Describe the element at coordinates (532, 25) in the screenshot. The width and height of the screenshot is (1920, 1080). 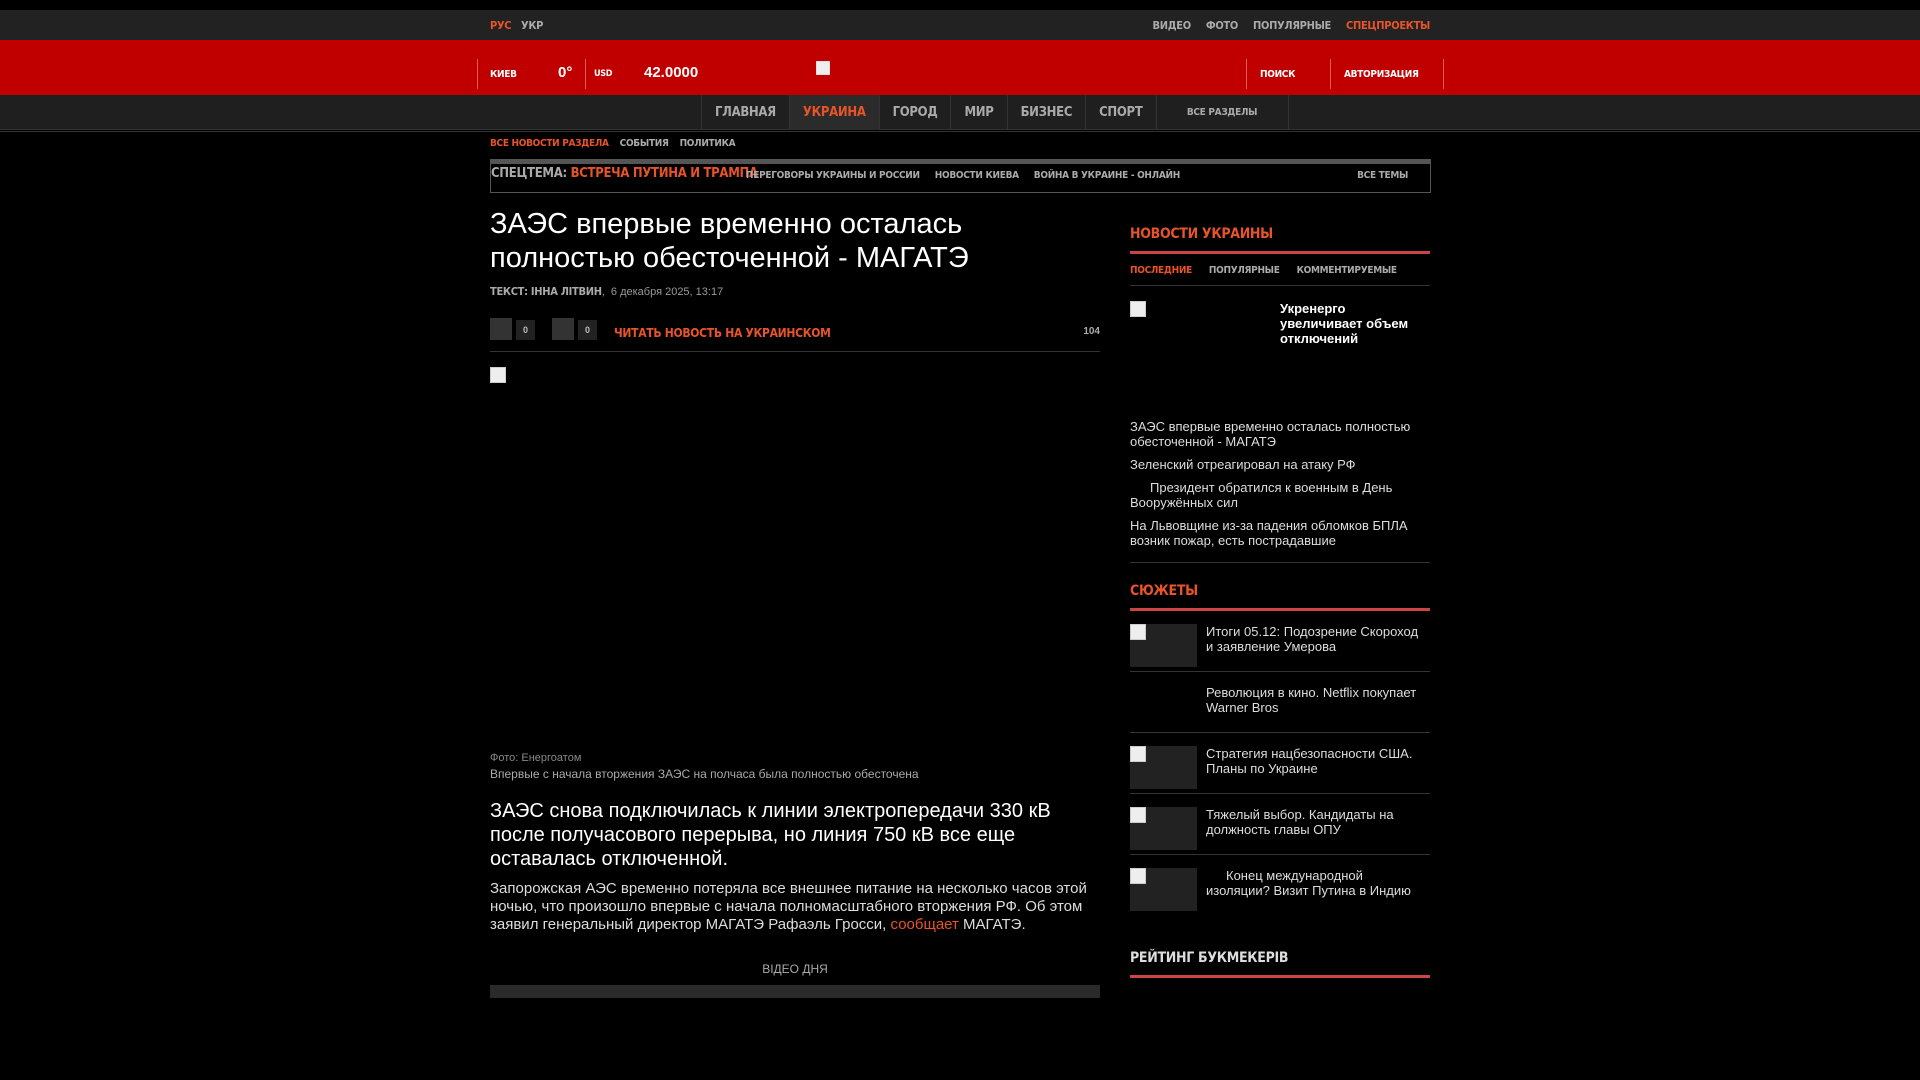
I see `lang-ua-link: УКР` at that location.